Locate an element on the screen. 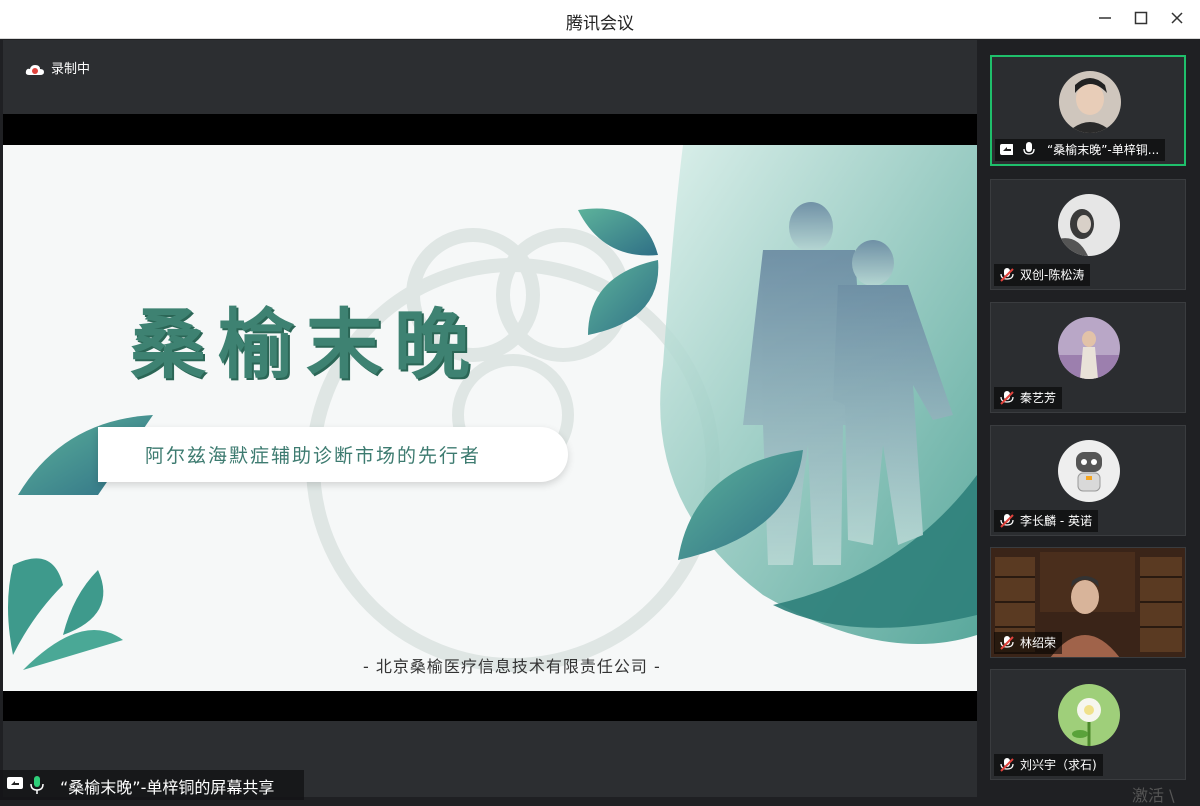 This screenshot has width=1200, height=806. slide-title: 桑榆末晚 is located at coordinates (306, 344).